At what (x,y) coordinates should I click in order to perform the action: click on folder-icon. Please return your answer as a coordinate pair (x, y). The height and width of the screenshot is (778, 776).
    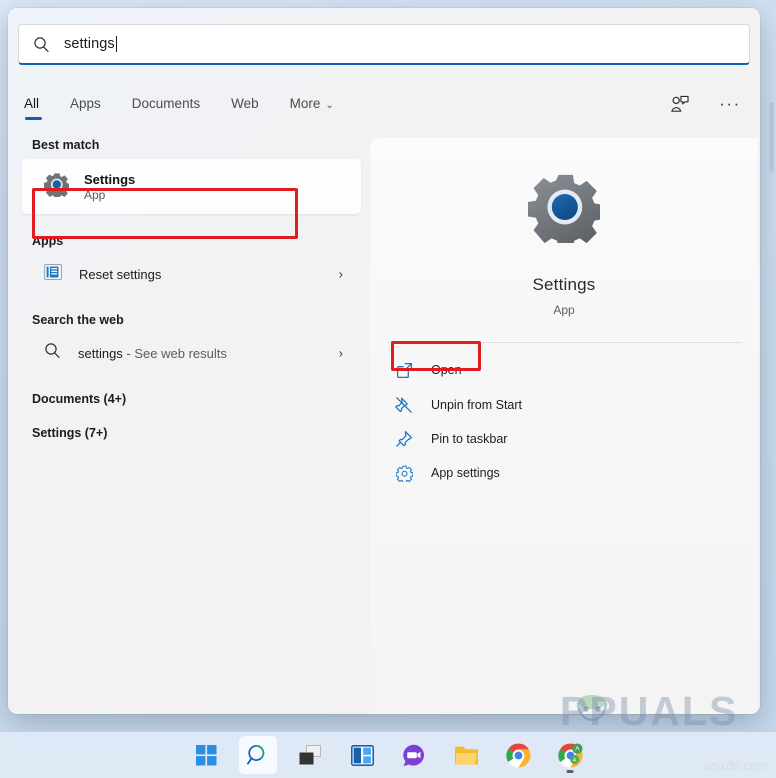
    Looking at the image, I should click on (466, 755).